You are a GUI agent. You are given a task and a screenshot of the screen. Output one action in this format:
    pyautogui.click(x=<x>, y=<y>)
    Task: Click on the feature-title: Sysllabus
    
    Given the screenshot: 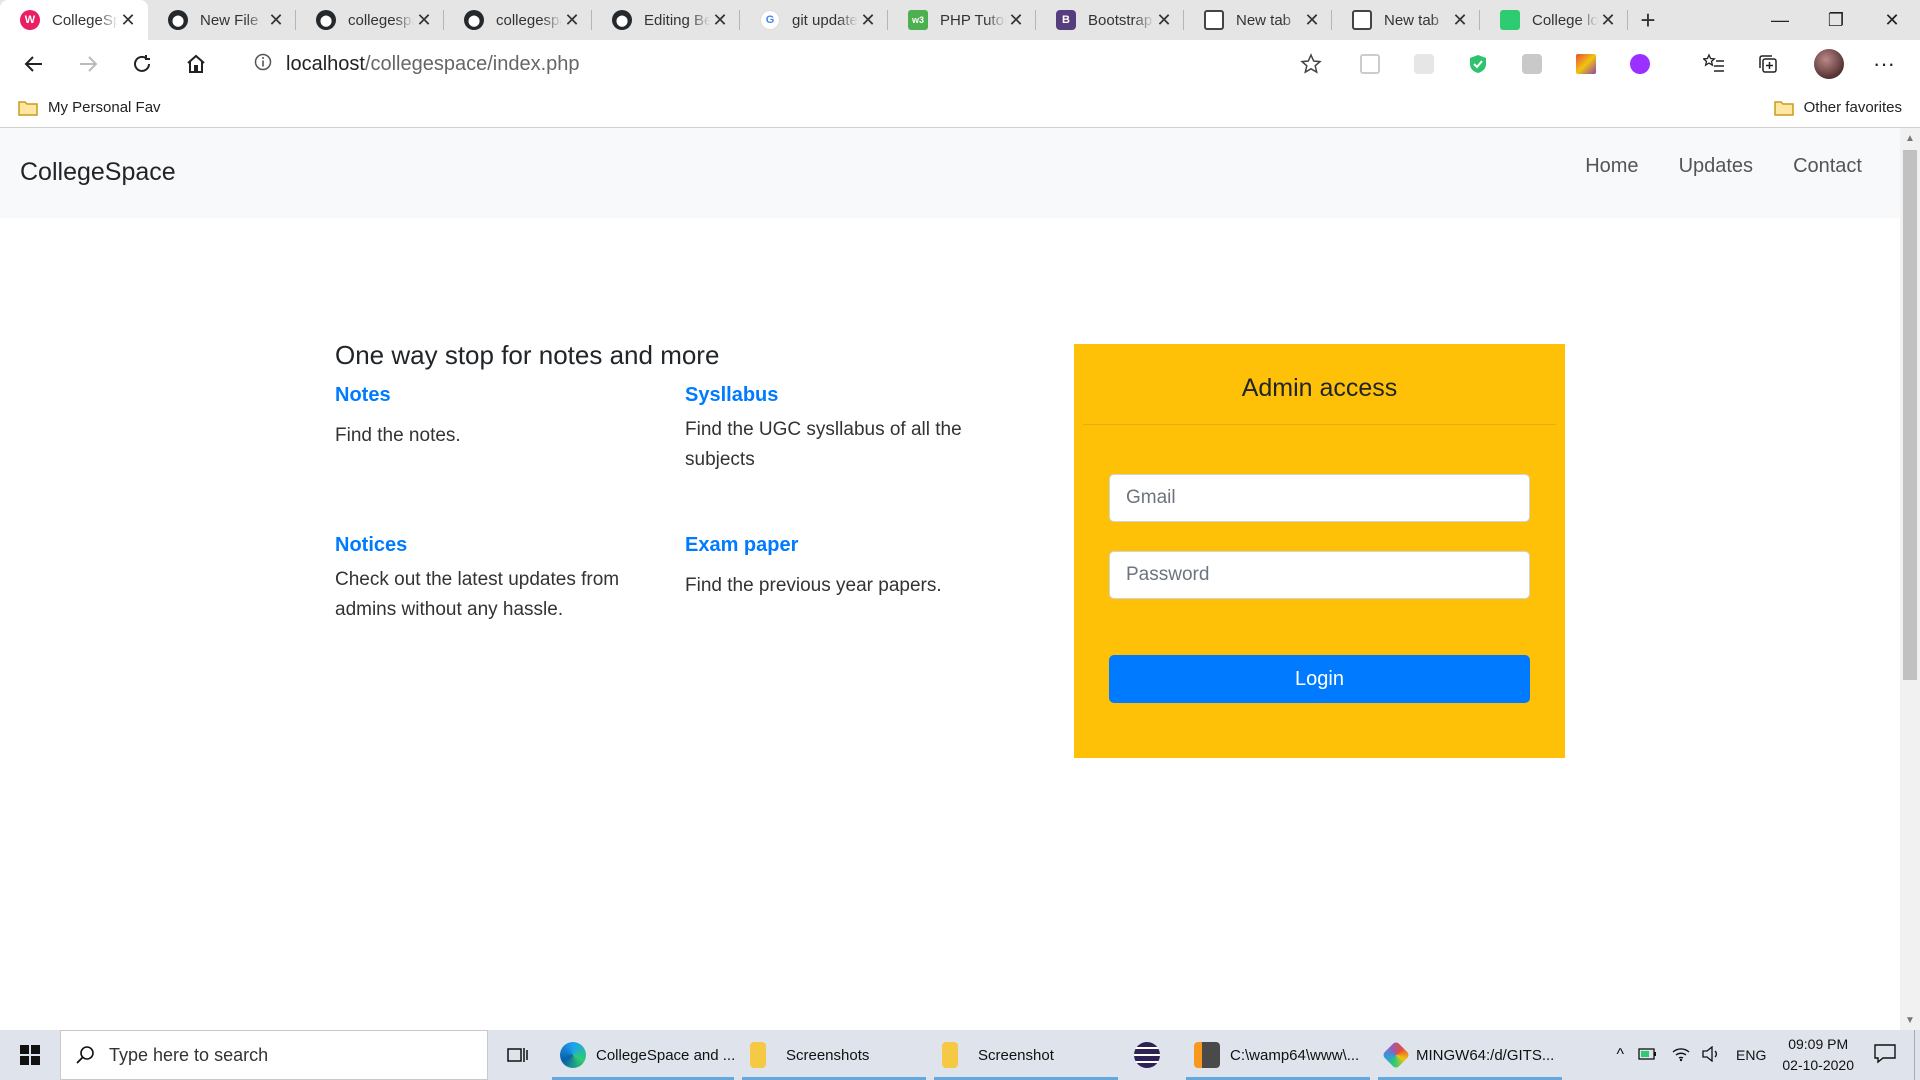 What is the action you would take?
    pyautogui.click(x=850, y=395)
    